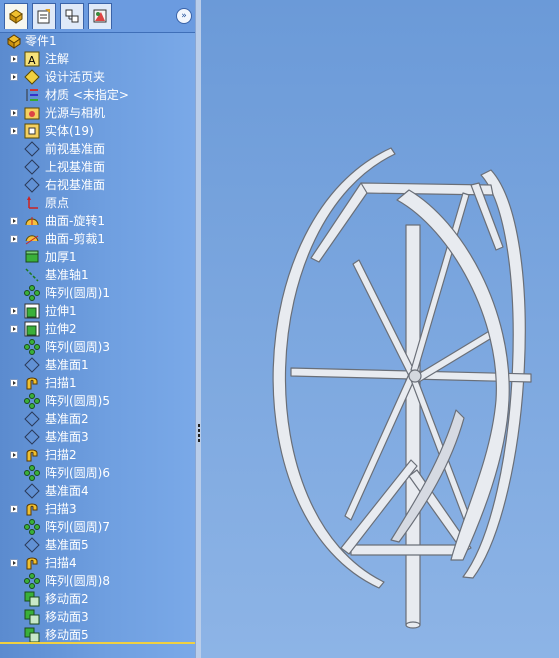 The width and height of the screenshot is (559, 658). What do you see at coordinates (32, 113) in the screenshot?
I see `lights-cameras-icon` at bounding box center [32, 113].